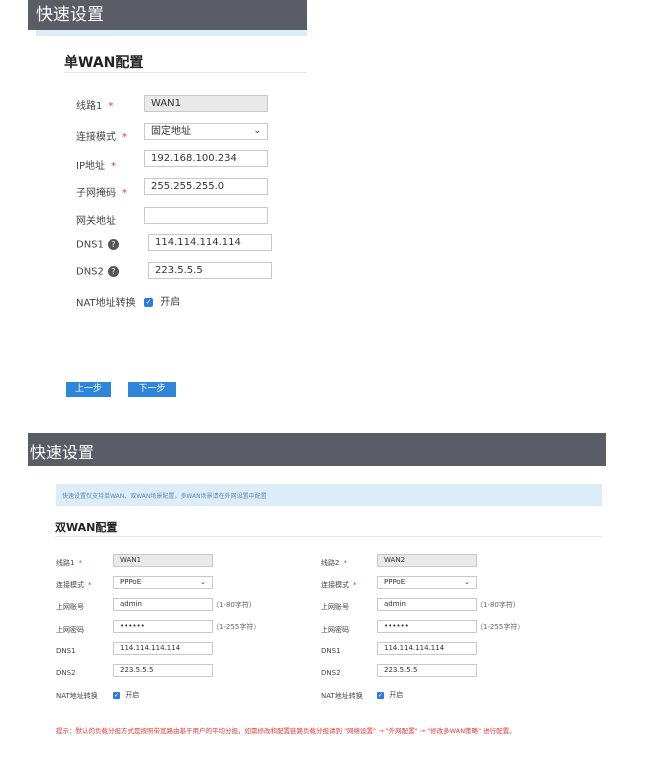 The height and width of the screenshot is (759, 671). What do you see at coordinates (427, 670) in the screenshot?
I see `right-dns2-input: 223.5.5.5` at bounding box center [427, 670].